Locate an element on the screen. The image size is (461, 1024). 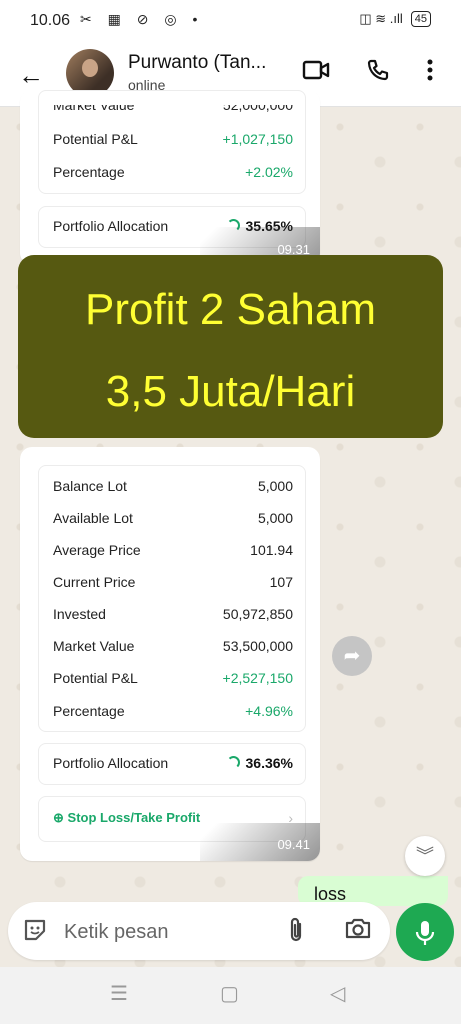
sticker-icon is located at coordinates (35, 933).